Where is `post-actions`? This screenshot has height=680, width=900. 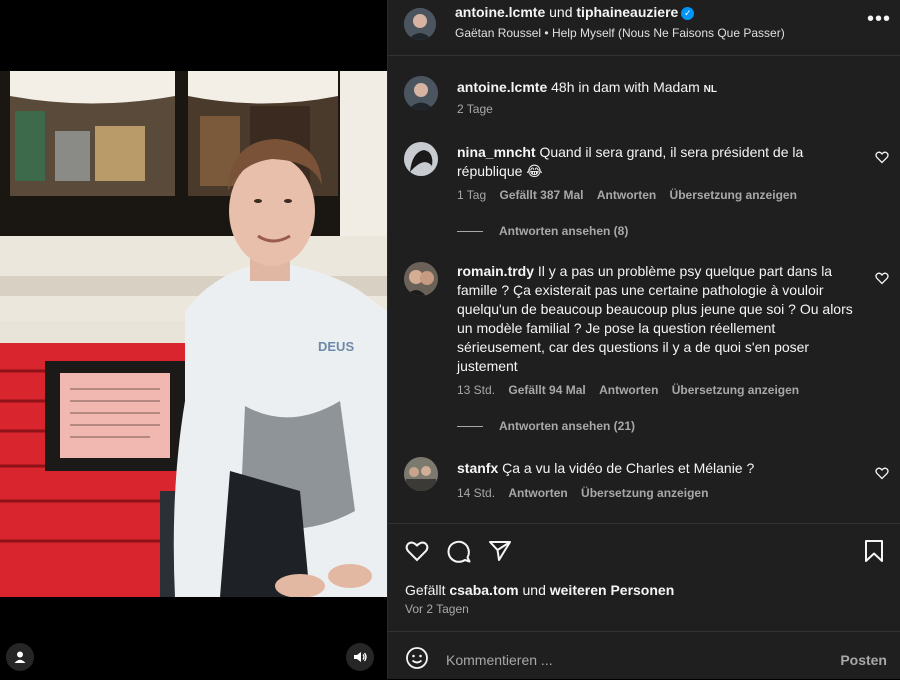 post-actions is located at coordinates (644, 551).